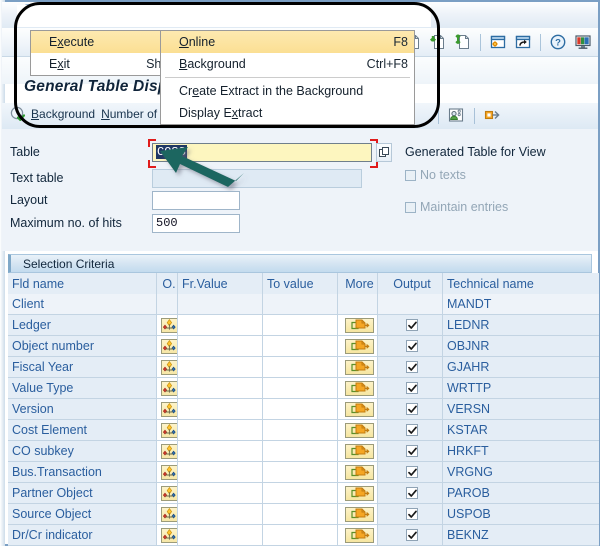  Describe the element at coordinates (331, 14) in the screenshot. I see `menu-item-system: System` at that location.